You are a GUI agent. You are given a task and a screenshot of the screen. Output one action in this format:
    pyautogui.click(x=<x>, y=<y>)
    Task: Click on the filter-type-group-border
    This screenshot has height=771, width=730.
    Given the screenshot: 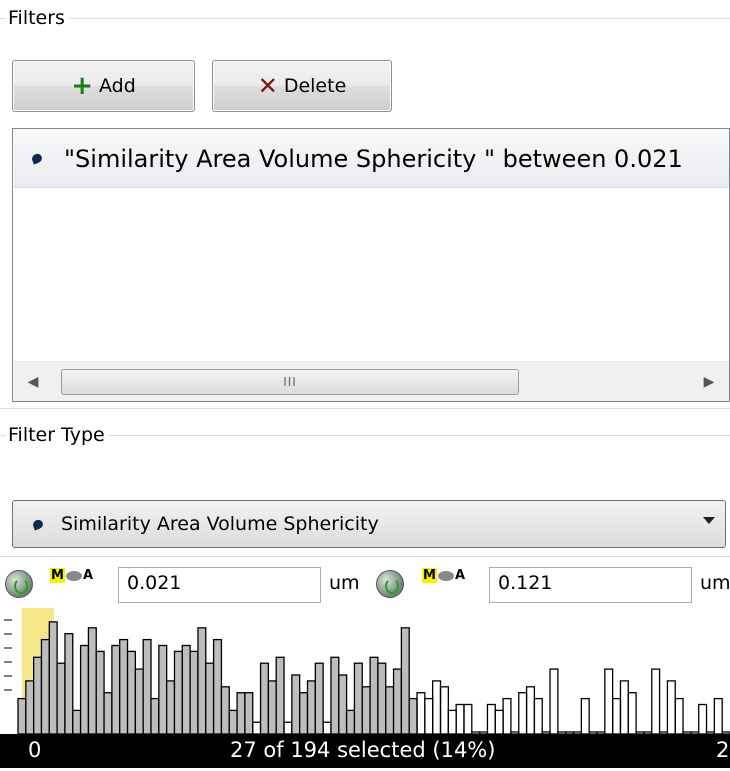 What is the action you would take?
    pyautogui.click(x=365, y=435)
    